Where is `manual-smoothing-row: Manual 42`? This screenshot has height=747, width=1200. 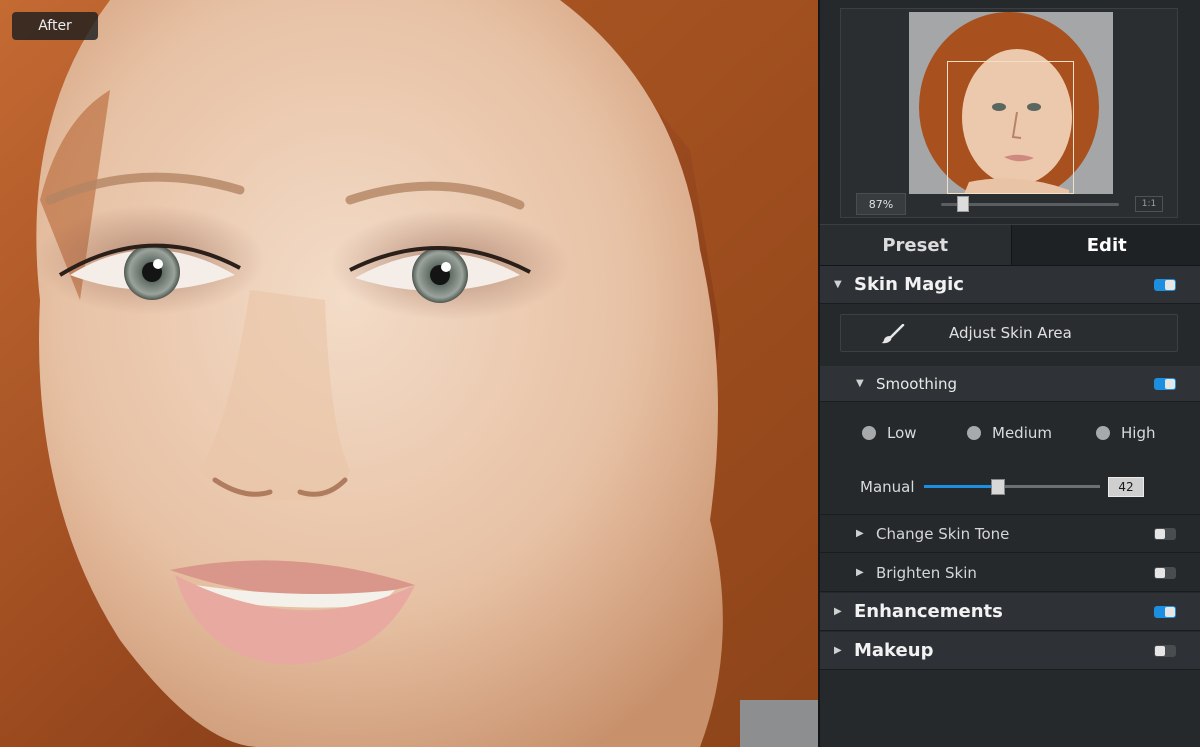 manual-smoothing-row: Manual 42 is located at coordinates (1010, 487).